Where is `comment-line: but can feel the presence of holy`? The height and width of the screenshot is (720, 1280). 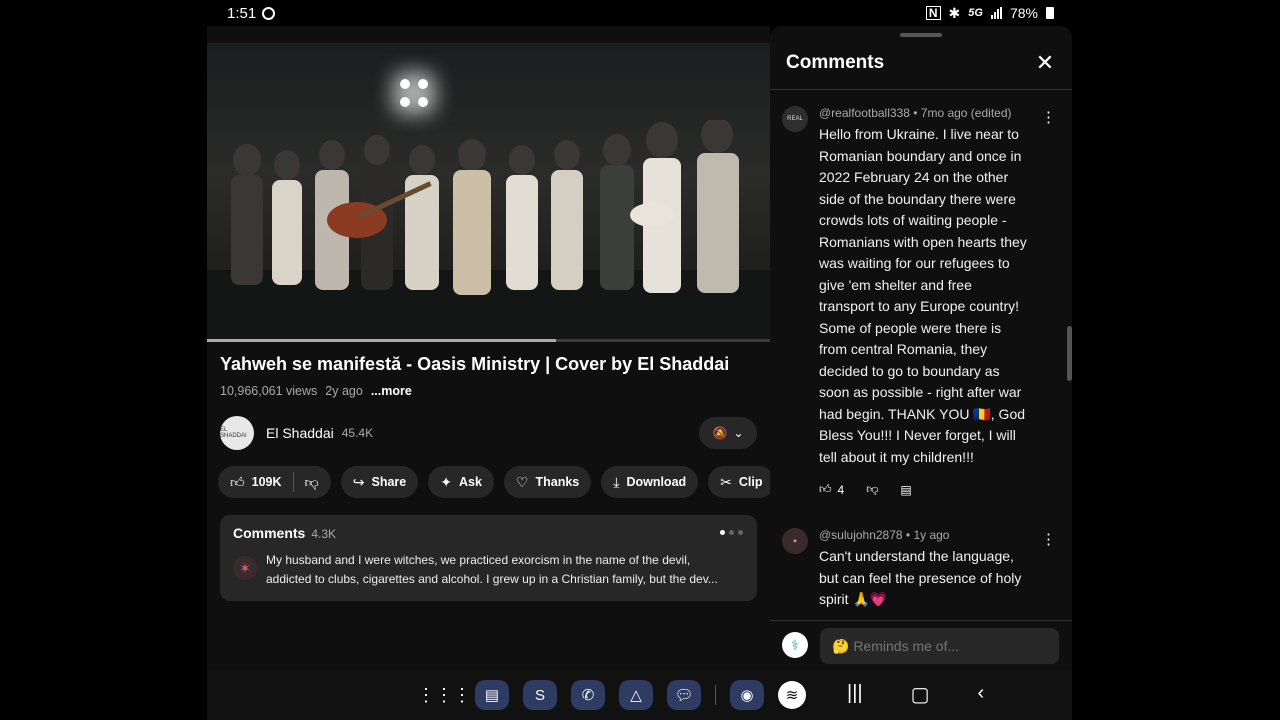
comment-line: but can feel the presence of holy is located at coordinates (920, 577).